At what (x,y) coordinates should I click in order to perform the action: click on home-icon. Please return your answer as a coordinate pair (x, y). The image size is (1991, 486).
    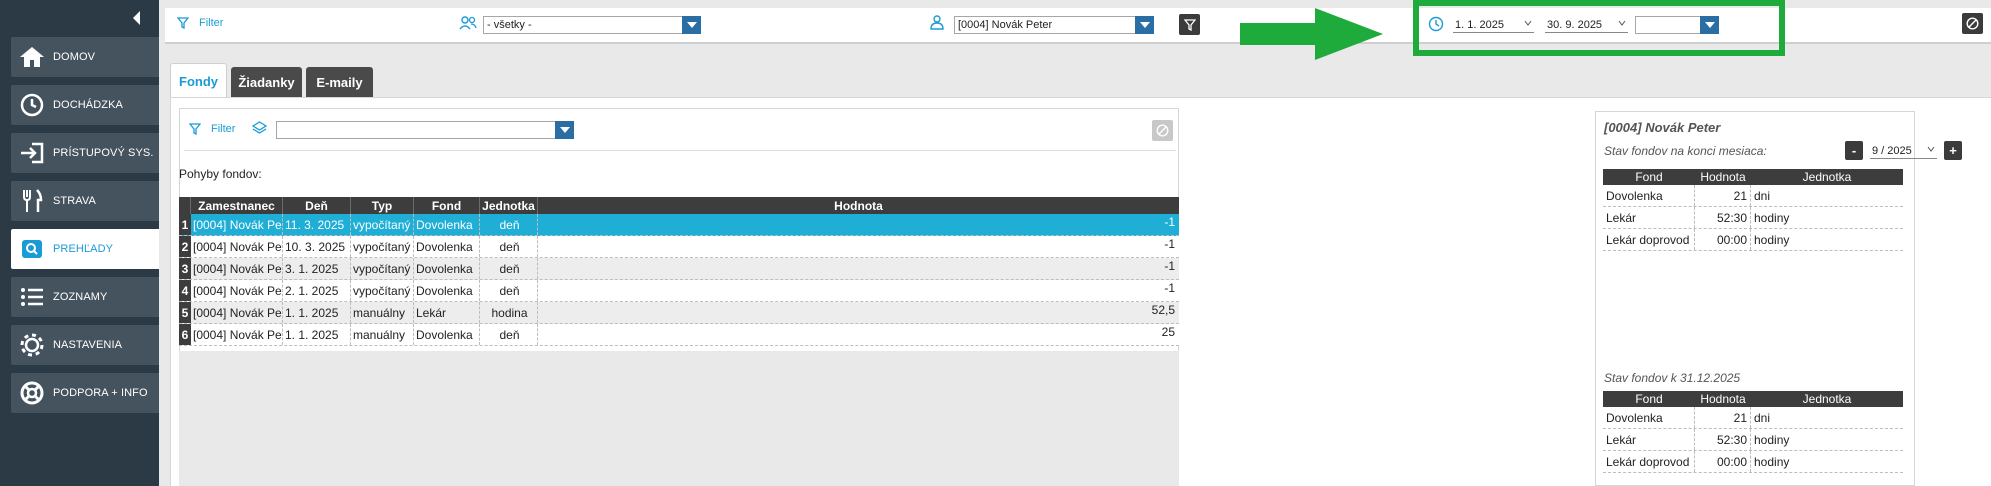
    Looking at the image, I should click on (32, 57).